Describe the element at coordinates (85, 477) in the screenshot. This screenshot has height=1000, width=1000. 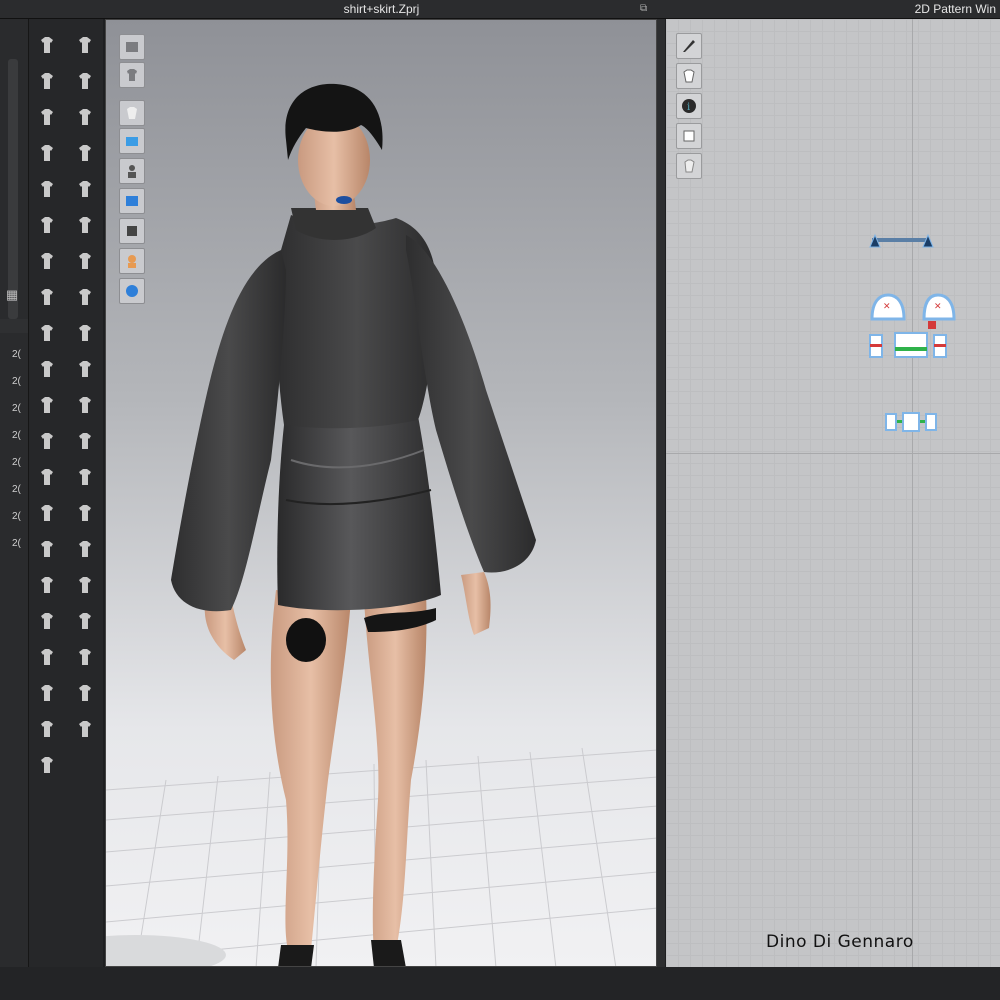
I see `lock-icon` at that location.